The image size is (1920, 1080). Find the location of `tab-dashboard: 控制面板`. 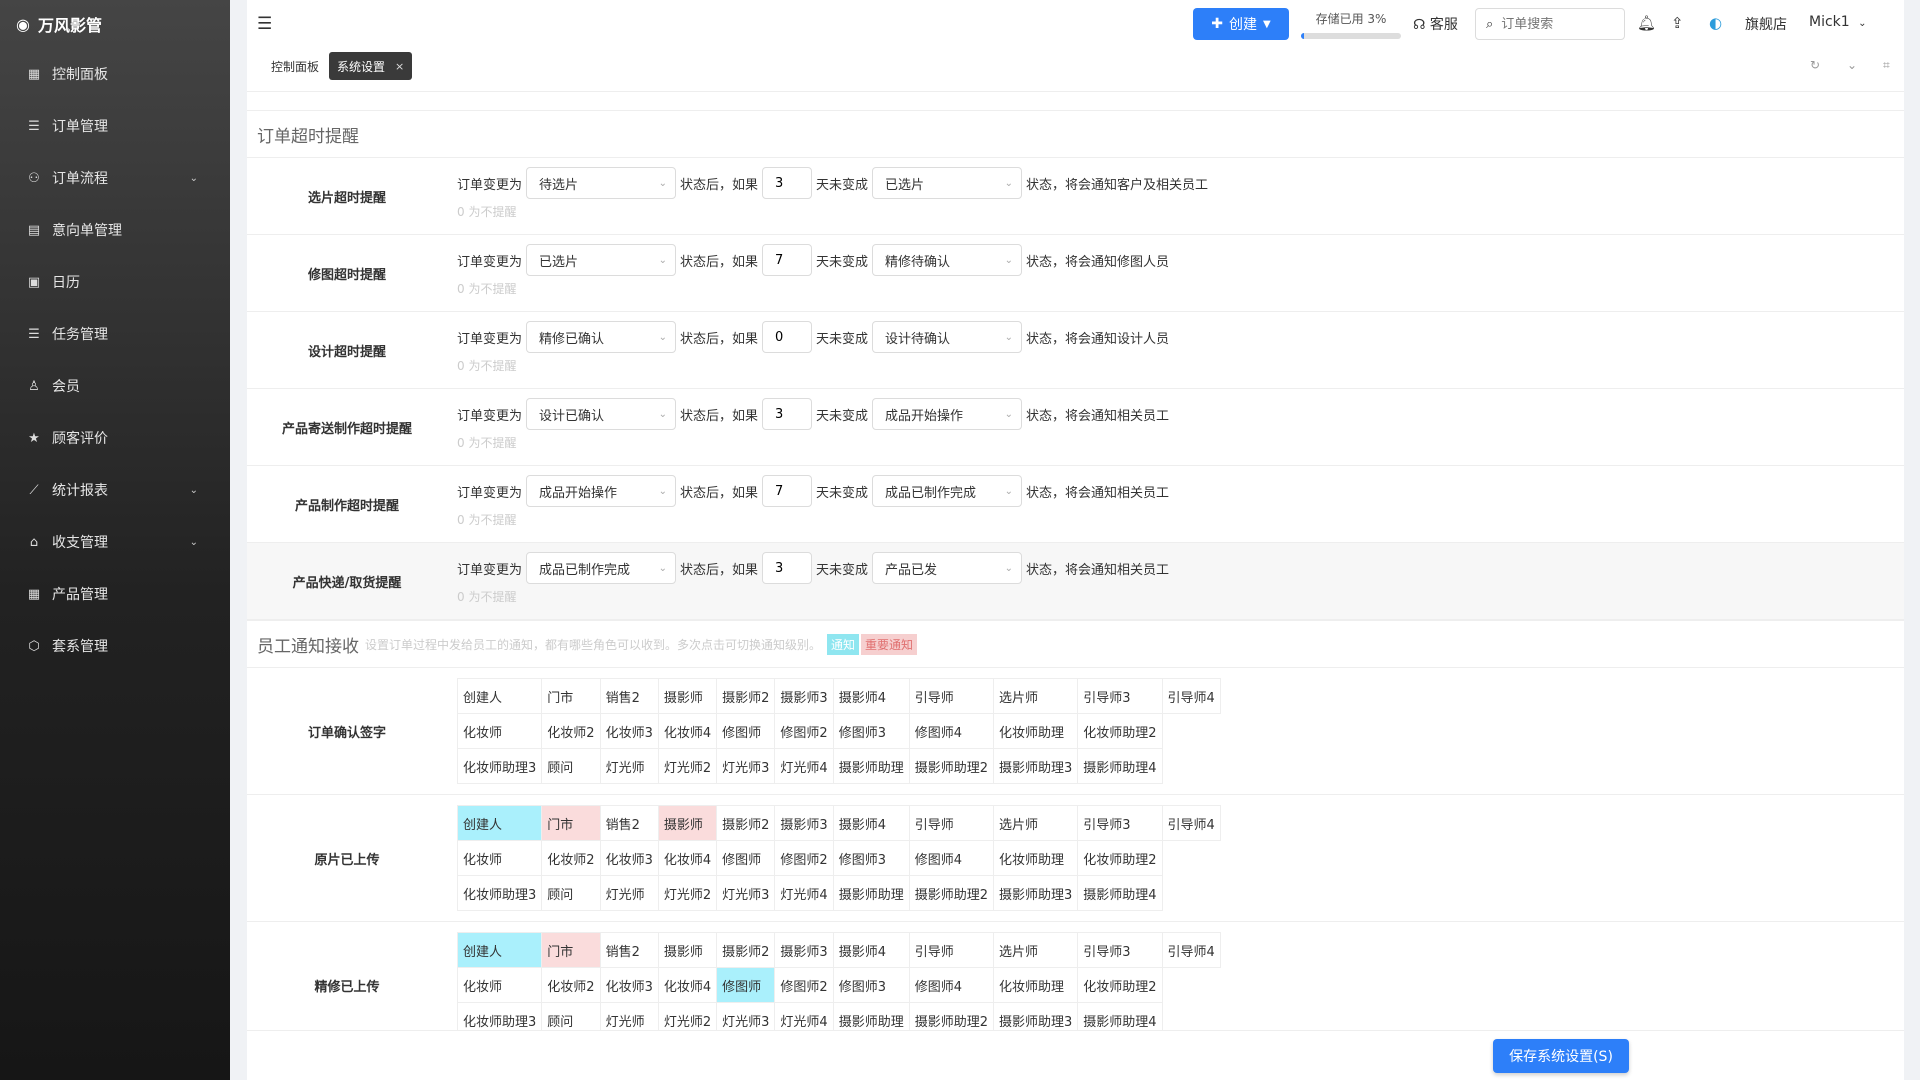

tab-dashboard: 控制面板 is located at coordinates (295, 66).